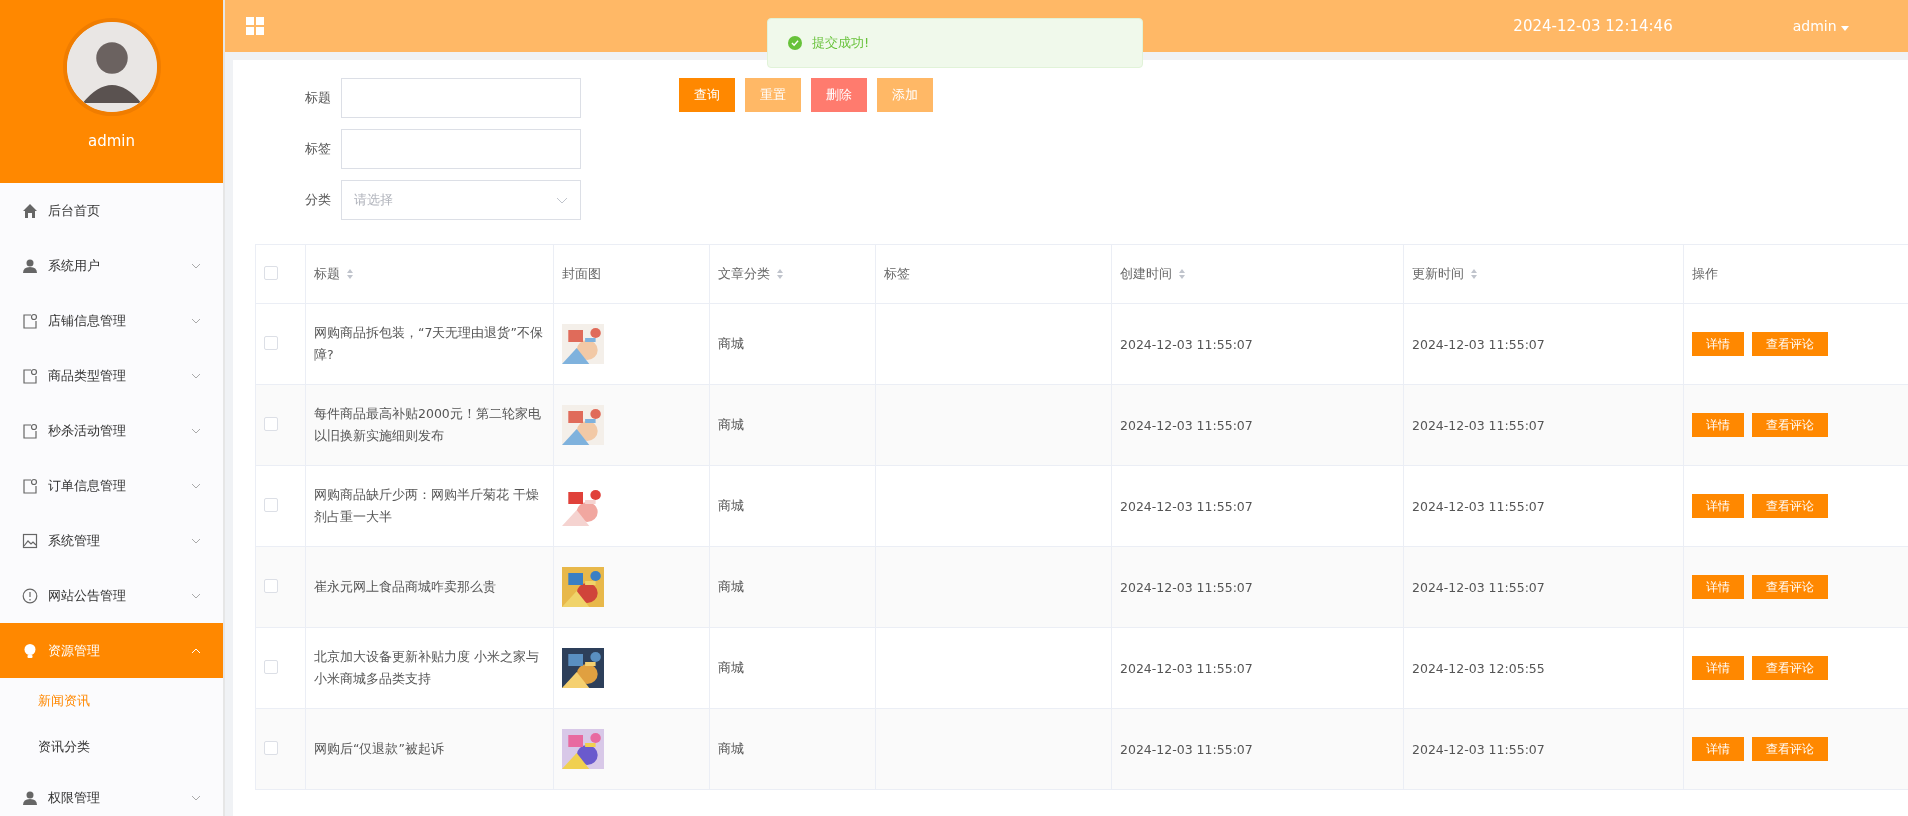 The image size is (1908, 816). Describe the element at coordinates (111, 375) in the screenshot. I see `menu-item: 商品类型管理` at that location.